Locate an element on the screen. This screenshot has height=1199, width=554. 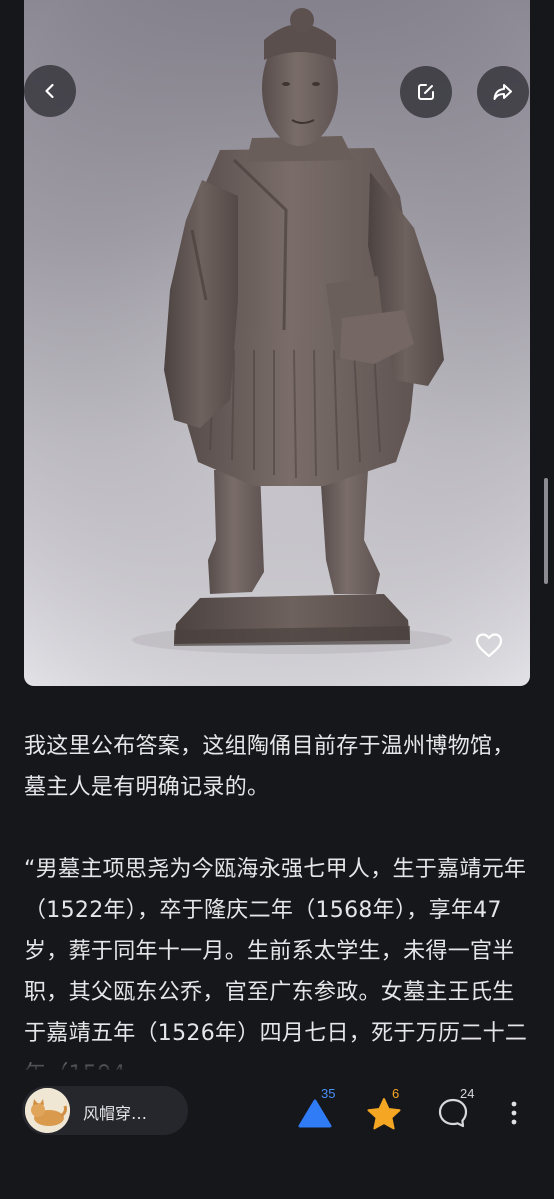
more-options-button is located at coordinates (514, 1112).